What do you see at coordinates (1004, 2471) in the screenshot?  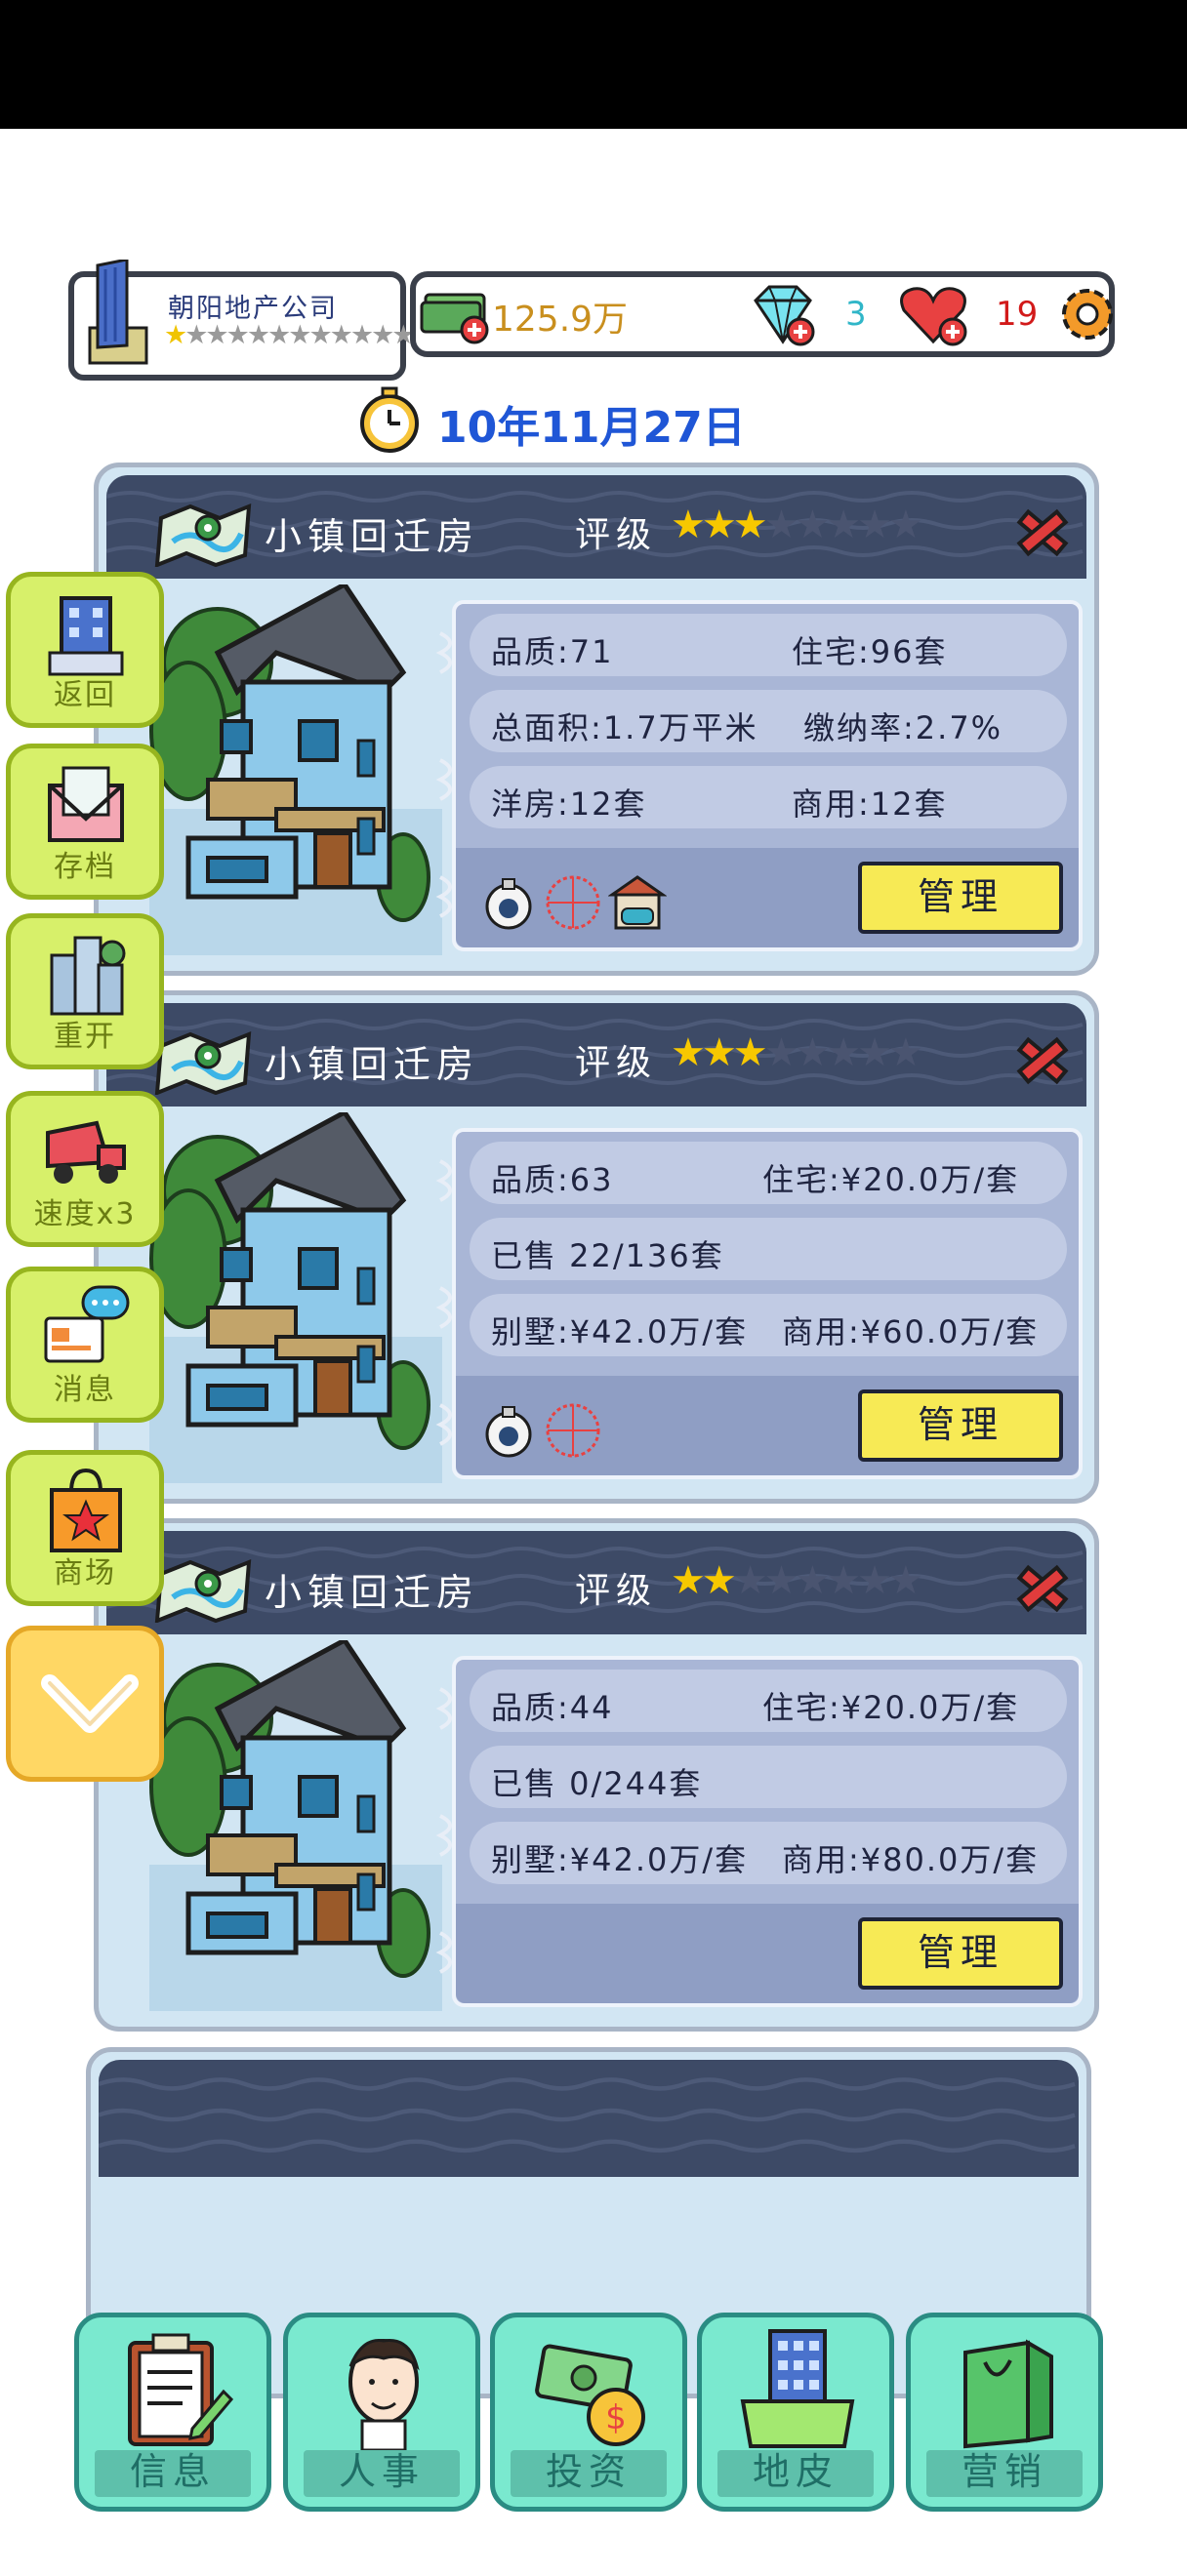 I see `nav-label: 营销` at bounding box center [1004, 2471].